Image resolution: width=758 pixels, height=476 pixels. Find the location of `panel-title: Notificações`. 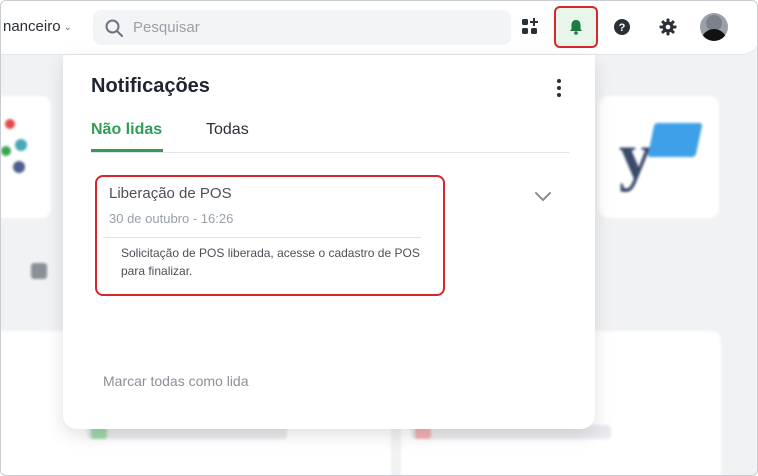

panel-title: Notificações is located at coordinates (150, 86).